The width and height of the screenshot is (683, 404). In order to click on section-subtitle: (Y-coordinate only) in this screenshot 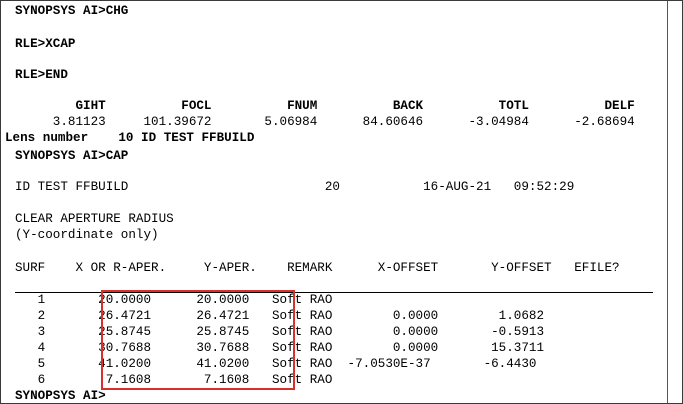, I will do `click(87, 235)`.